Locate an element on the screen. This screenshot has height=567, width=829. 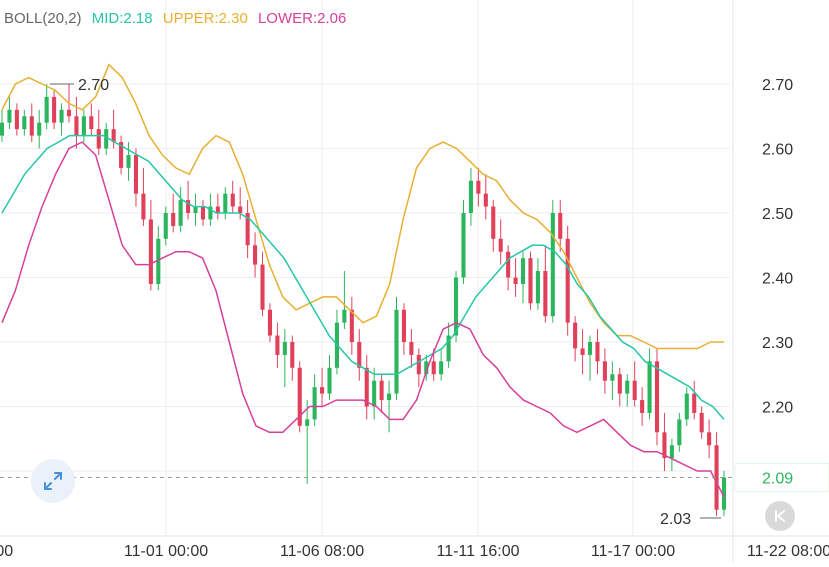
current-price-label: 2.09 is located at coordinates (777, 478).